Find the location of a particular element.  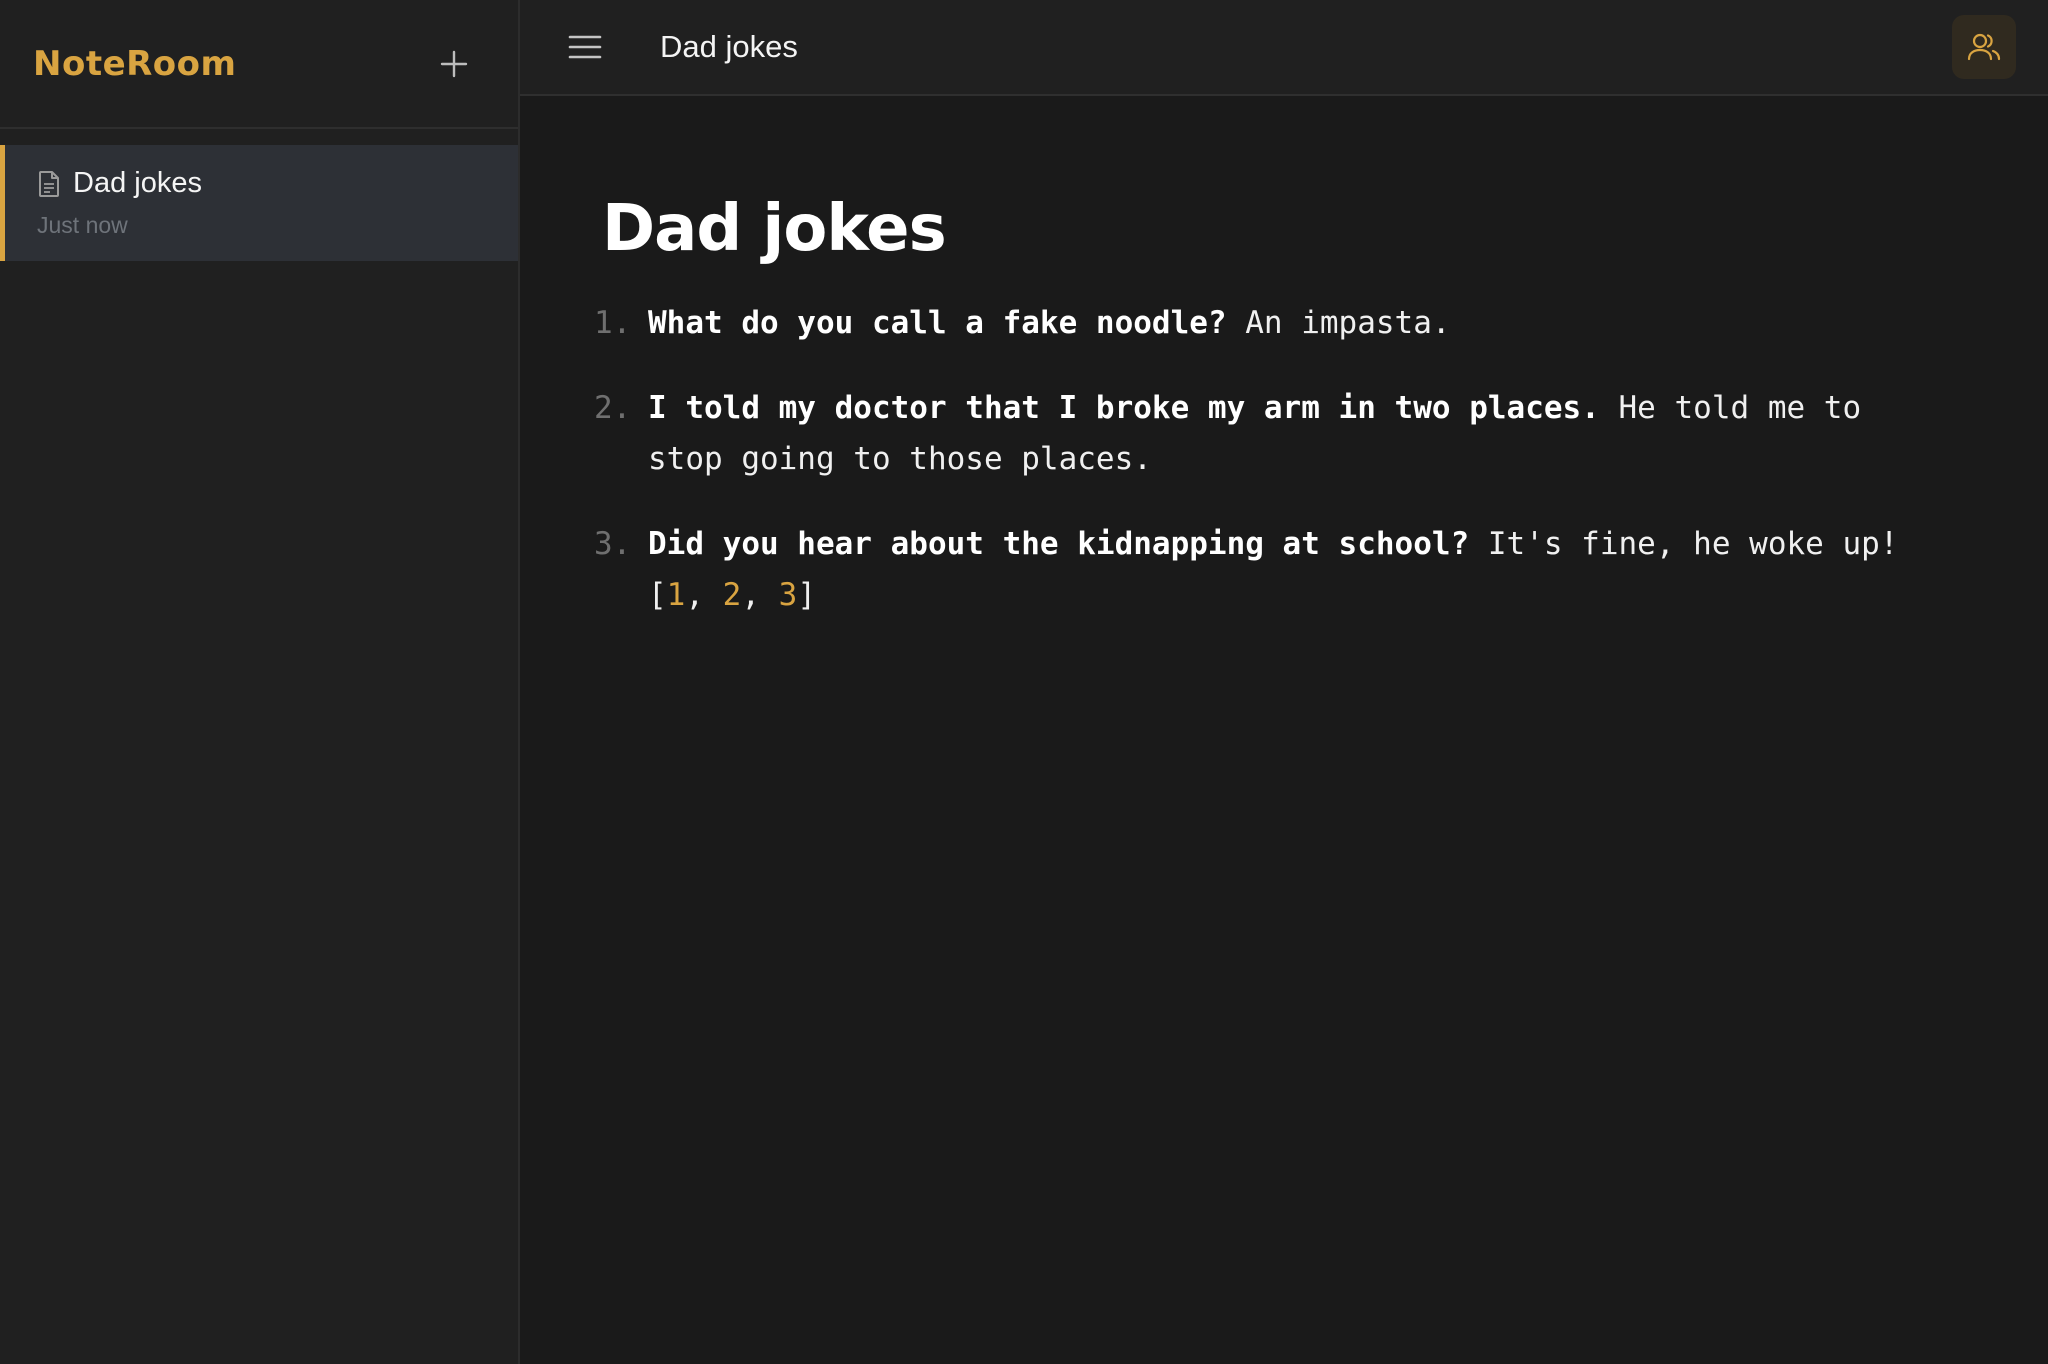

reference-link: 1 is located at coordinates (676, 595).